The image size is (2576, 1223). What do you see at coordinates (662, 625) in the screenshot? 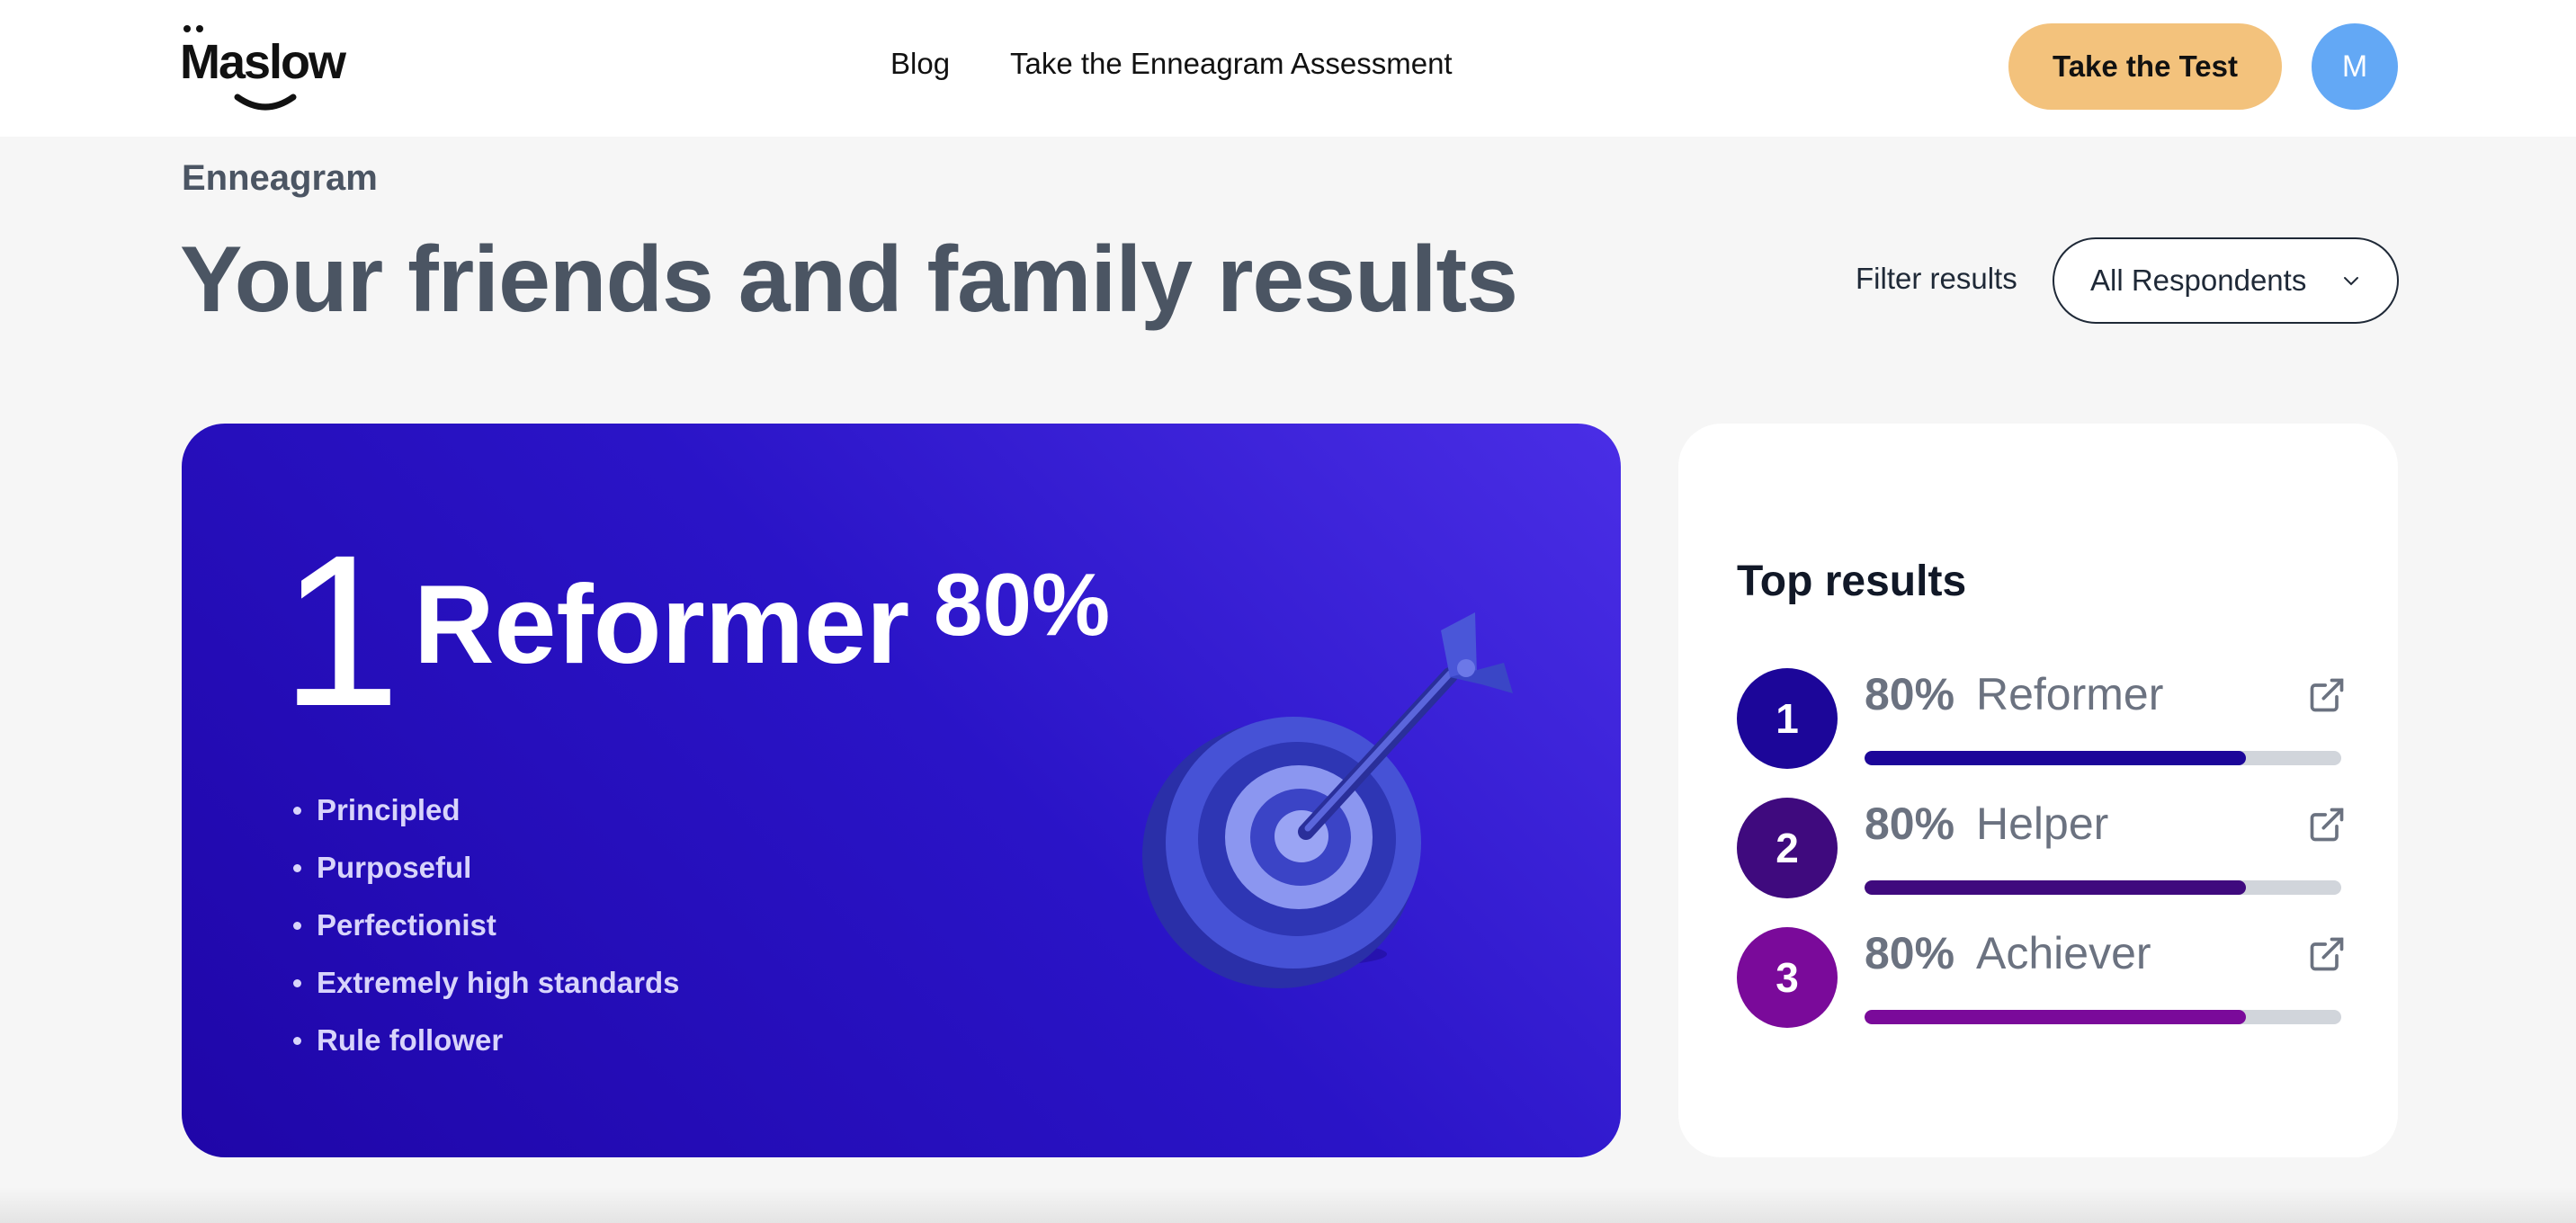
I see `result-type-name: Reformer` at bounding box center [662, 625].